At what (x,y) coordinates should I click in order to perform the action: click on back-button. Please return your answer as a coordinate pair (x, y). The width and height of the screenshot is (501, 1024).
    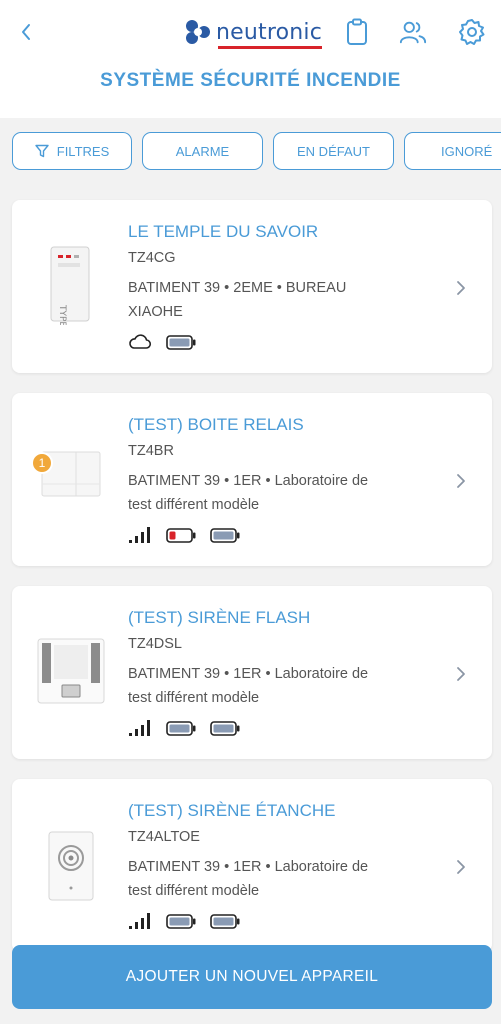
    Looking at the image, I should click on (26, 32).